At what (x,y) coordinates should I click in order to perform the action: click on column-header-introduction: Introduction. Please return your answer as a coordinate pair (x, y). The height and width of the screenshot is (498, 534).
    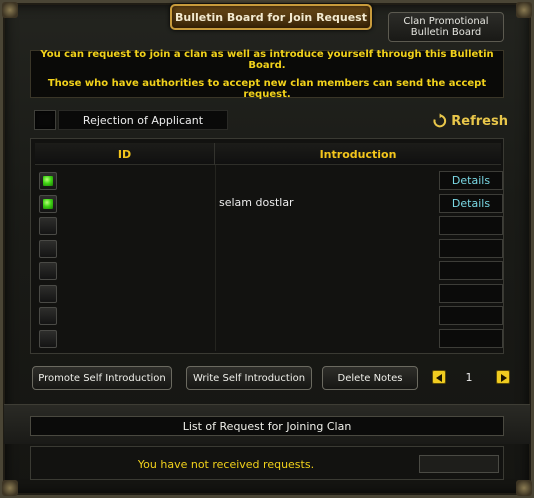
    Looking at the image, I should click on (358, 154).